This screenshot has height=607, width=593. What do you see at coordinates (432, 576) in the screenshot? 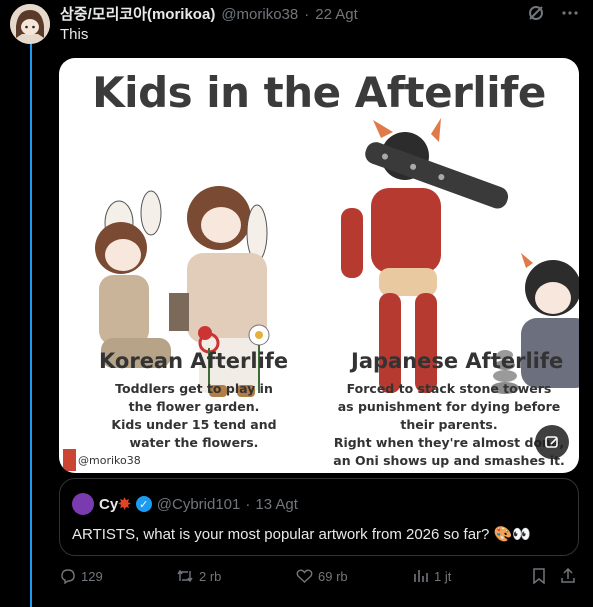
I see `views-button: 1 jt` at bounding box center [432, 576].